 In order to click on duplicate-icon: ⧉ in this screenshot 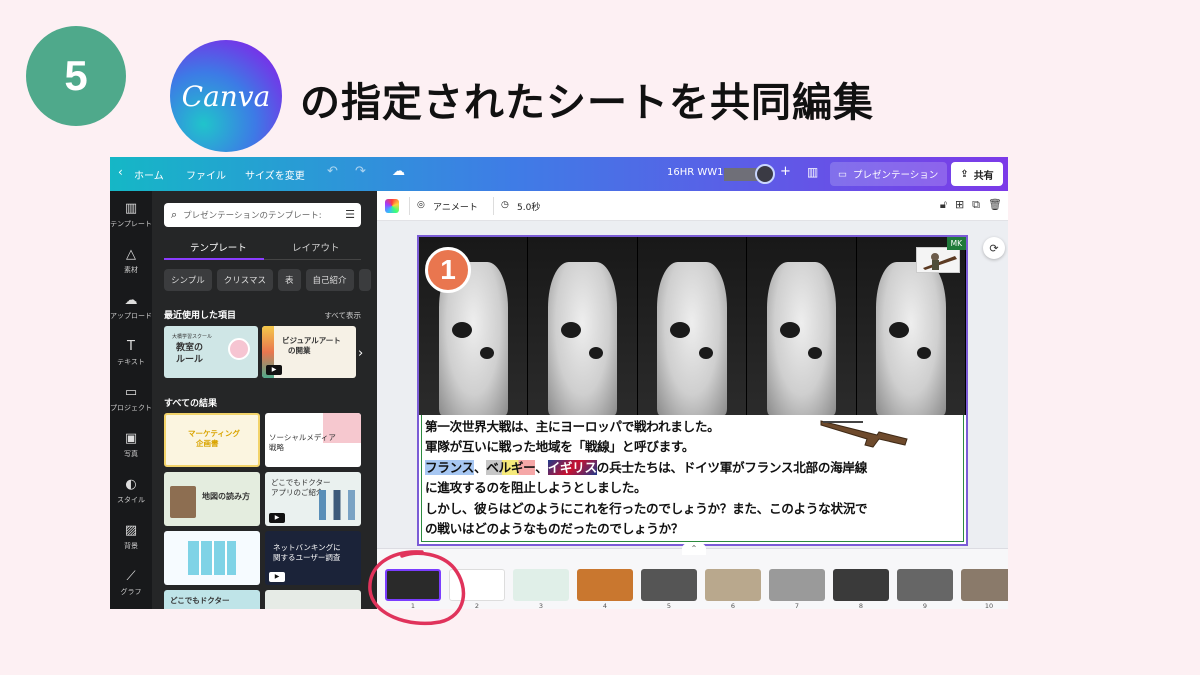, I will do `click(976, 205)`.